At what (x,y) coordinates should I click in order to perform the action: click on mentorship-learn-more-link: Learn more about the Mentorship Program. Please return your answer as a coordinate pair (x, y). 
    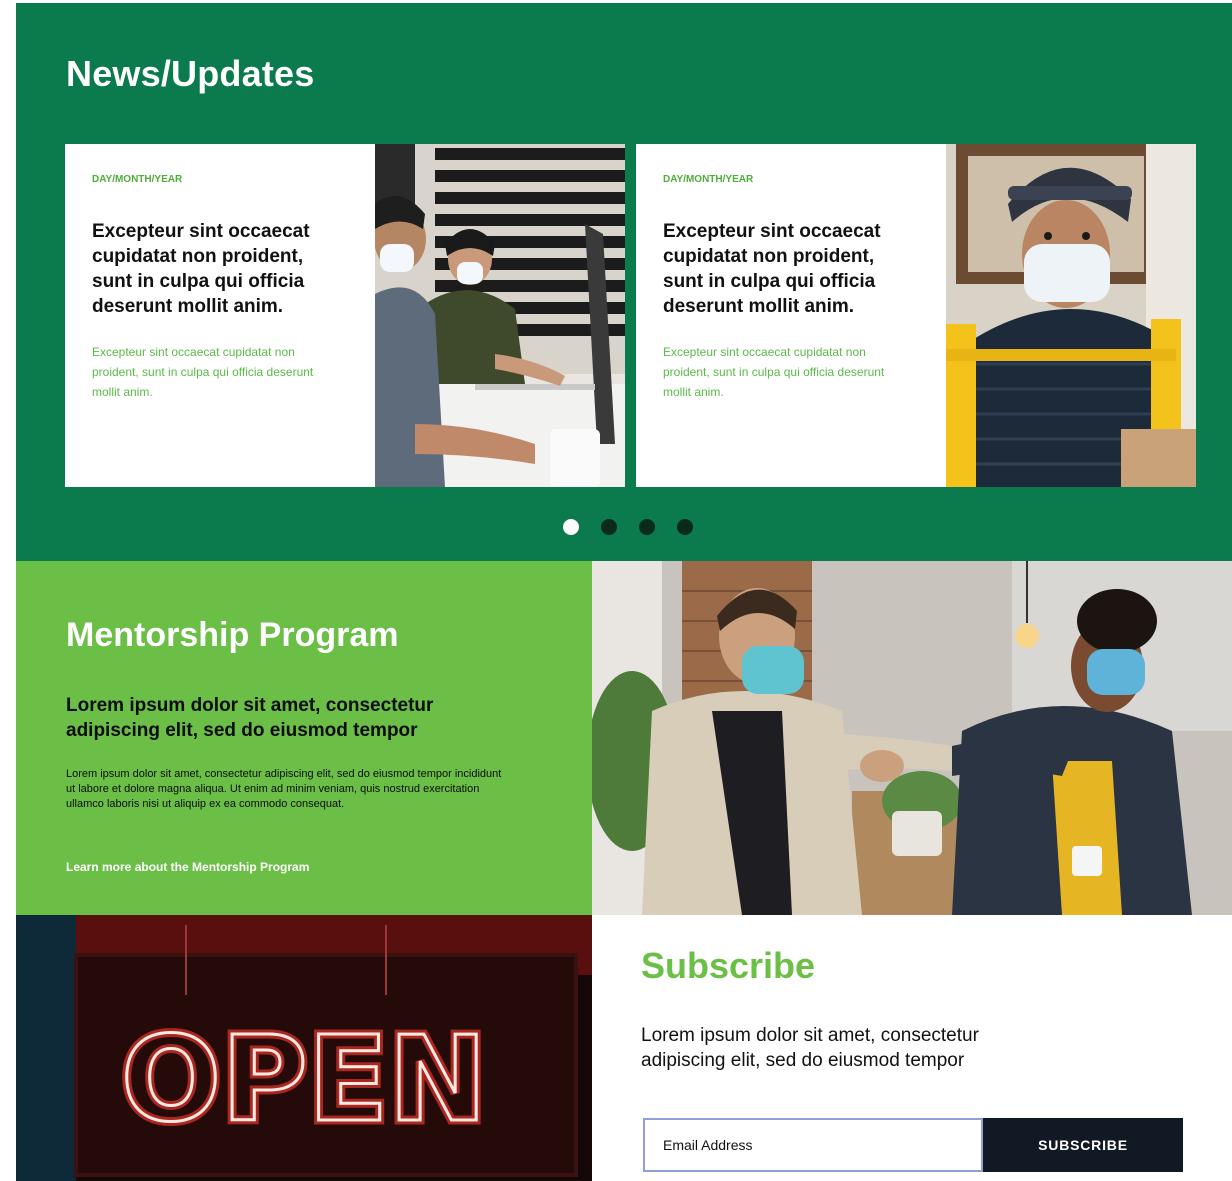
    Looking at the image, I should click on (187, 867).